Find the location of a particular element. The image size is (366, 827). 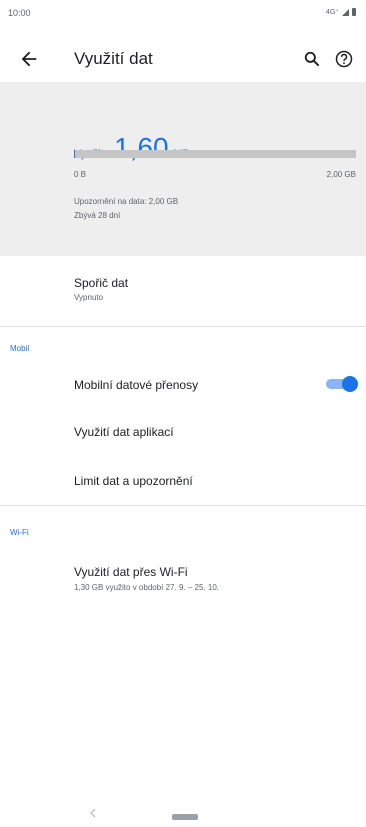

arrow-back-icon is located at coordinates (29, 59).